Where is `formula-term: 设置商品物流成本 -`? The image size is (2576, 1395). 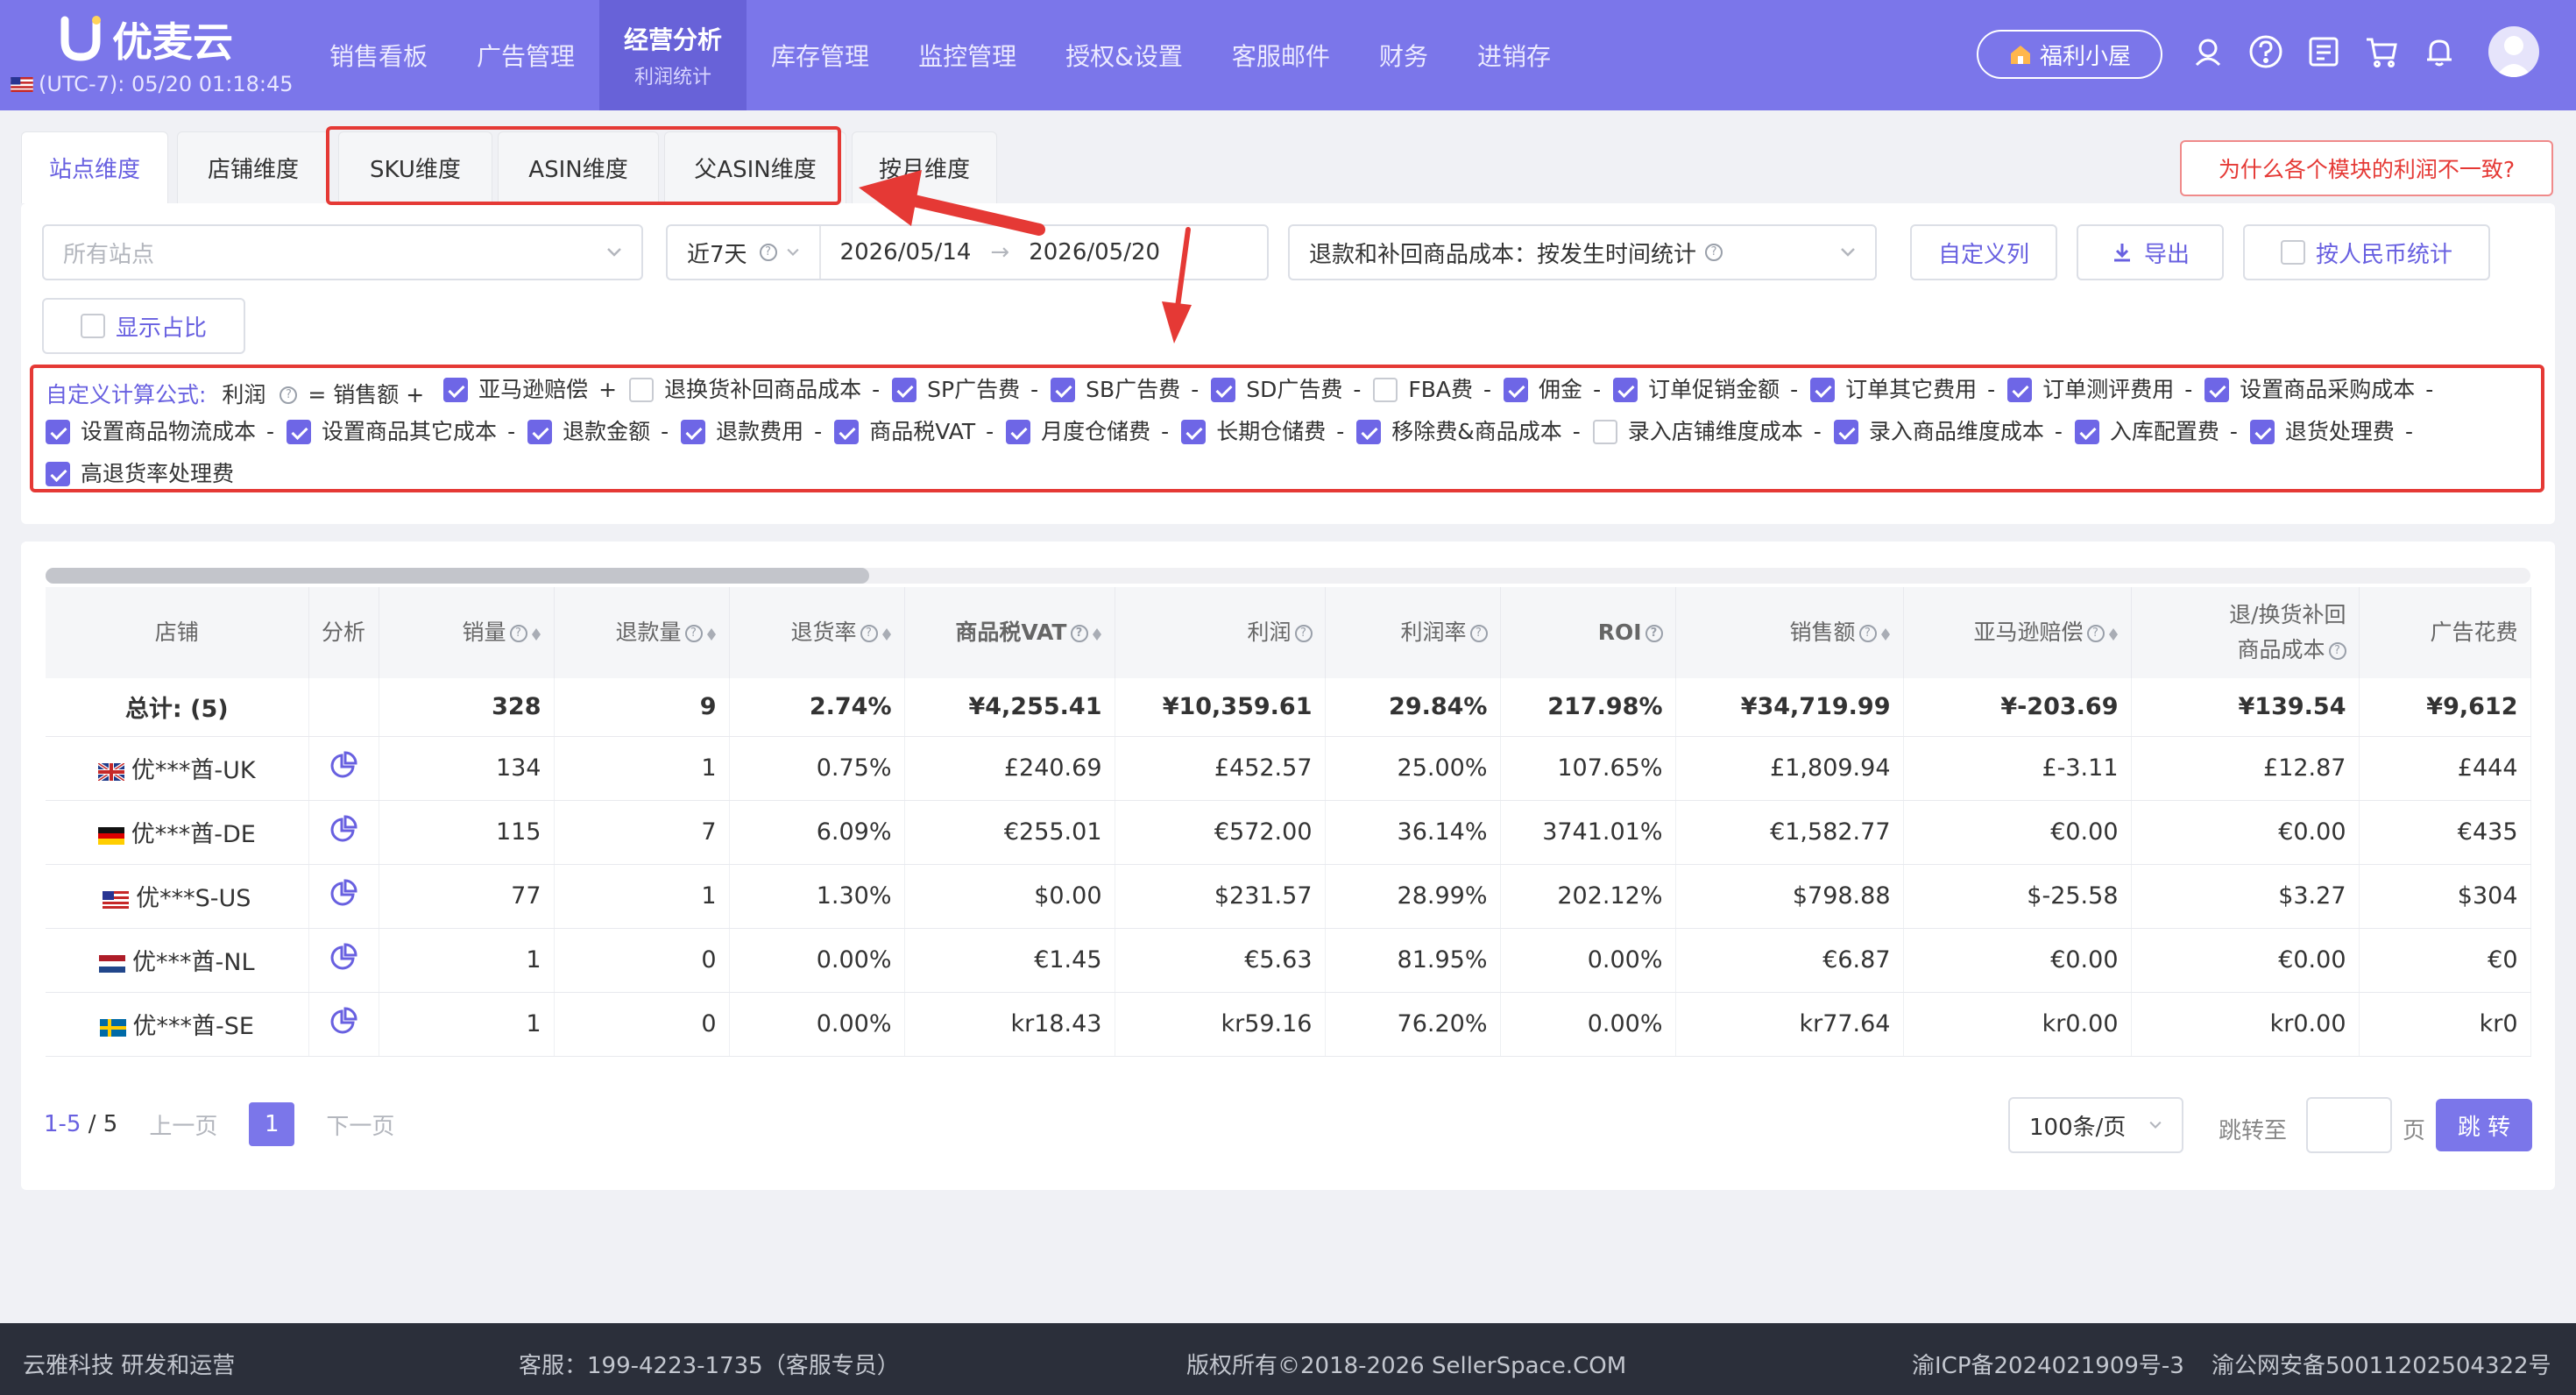
formula-term: 设置商品物流成本 - is located at coordinates (160, 432).